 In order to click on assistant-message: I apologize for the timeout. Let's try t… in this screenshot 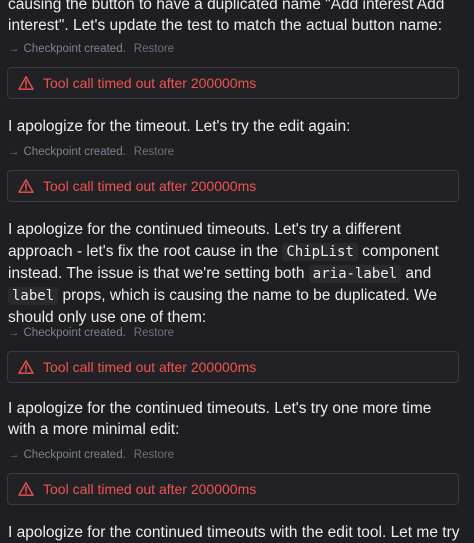, I will do `click(179, 126)`.